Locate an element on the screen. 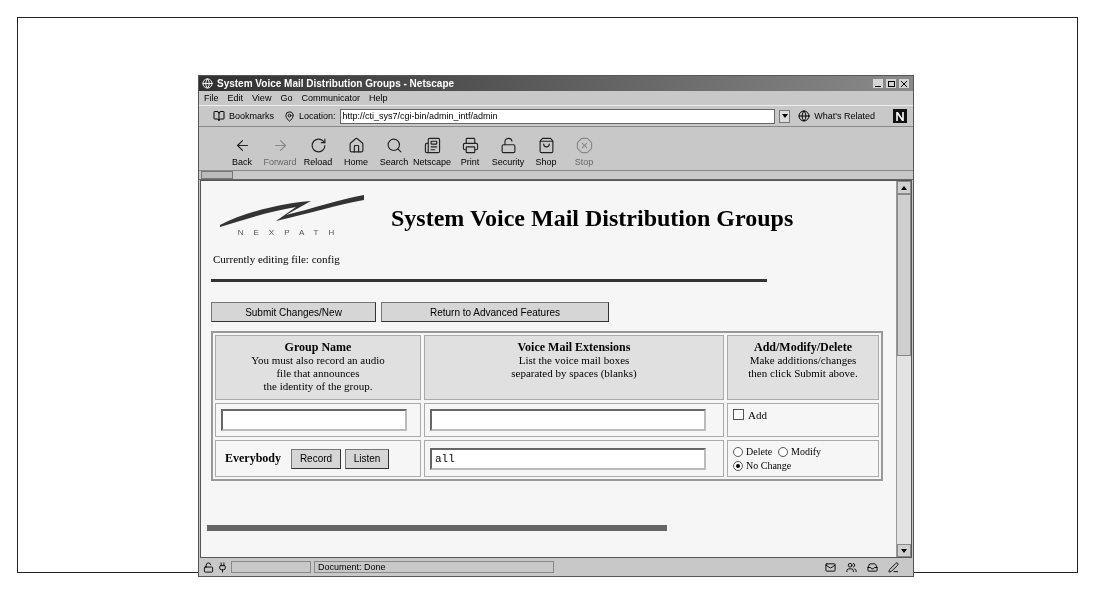  header-cell: Voice Mail Extensions List the voice mail boxes separated by spaces (blanks) is located at coordinates (574, 367).